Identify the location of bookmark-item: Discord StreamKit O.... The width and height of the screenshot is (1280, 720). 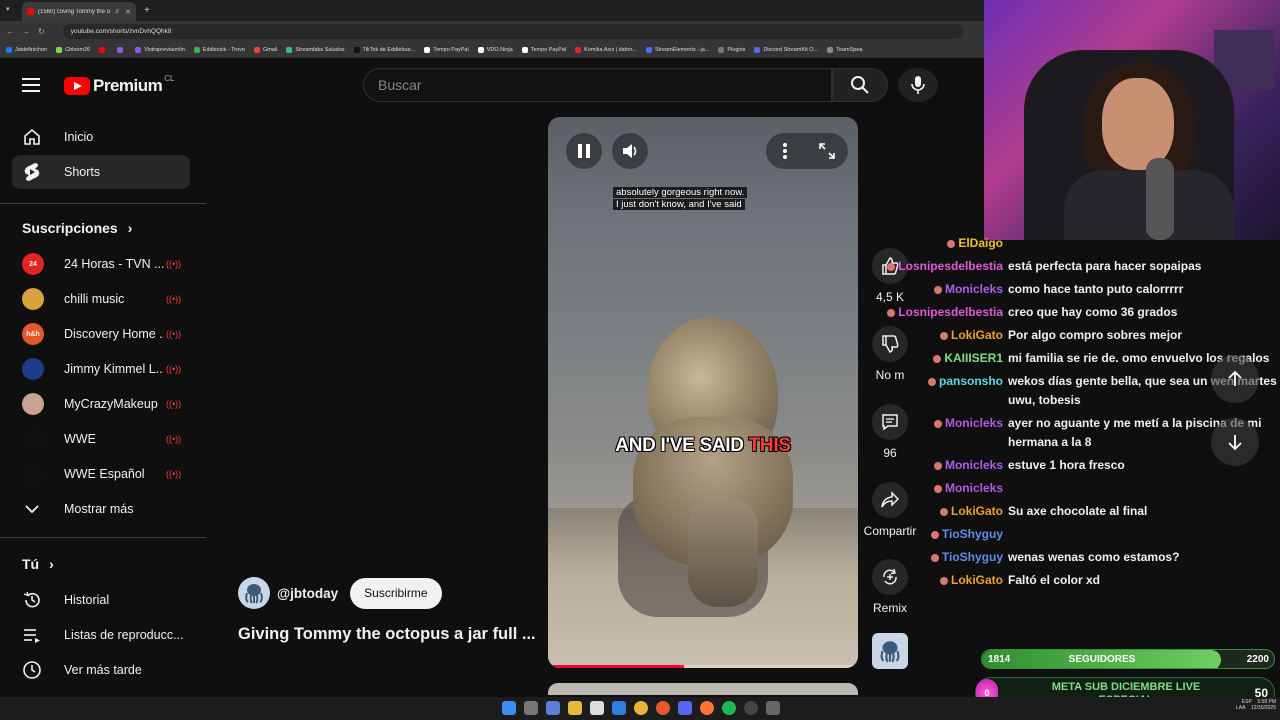
(786, 49).